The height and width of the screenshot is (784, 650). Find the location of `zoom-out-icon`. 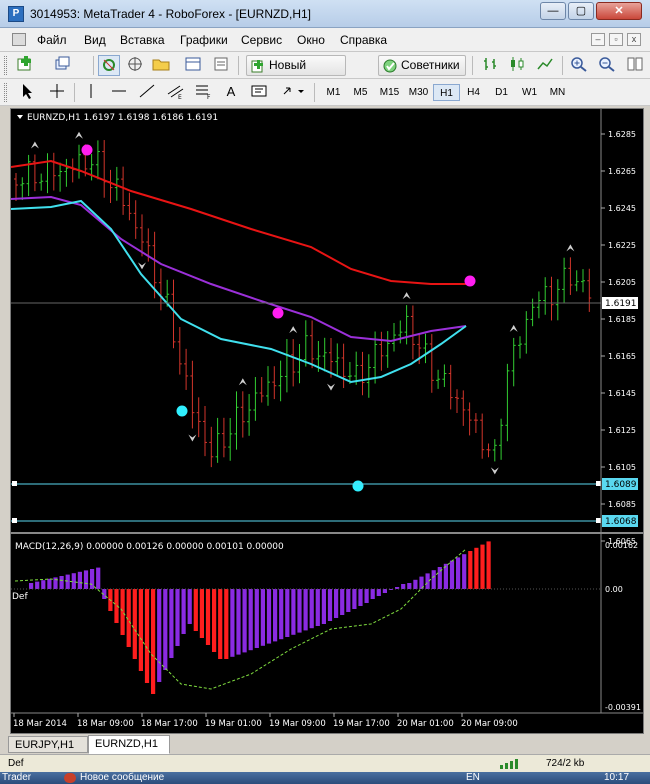

zoom-out-icon is located at coordinates (607, 65).